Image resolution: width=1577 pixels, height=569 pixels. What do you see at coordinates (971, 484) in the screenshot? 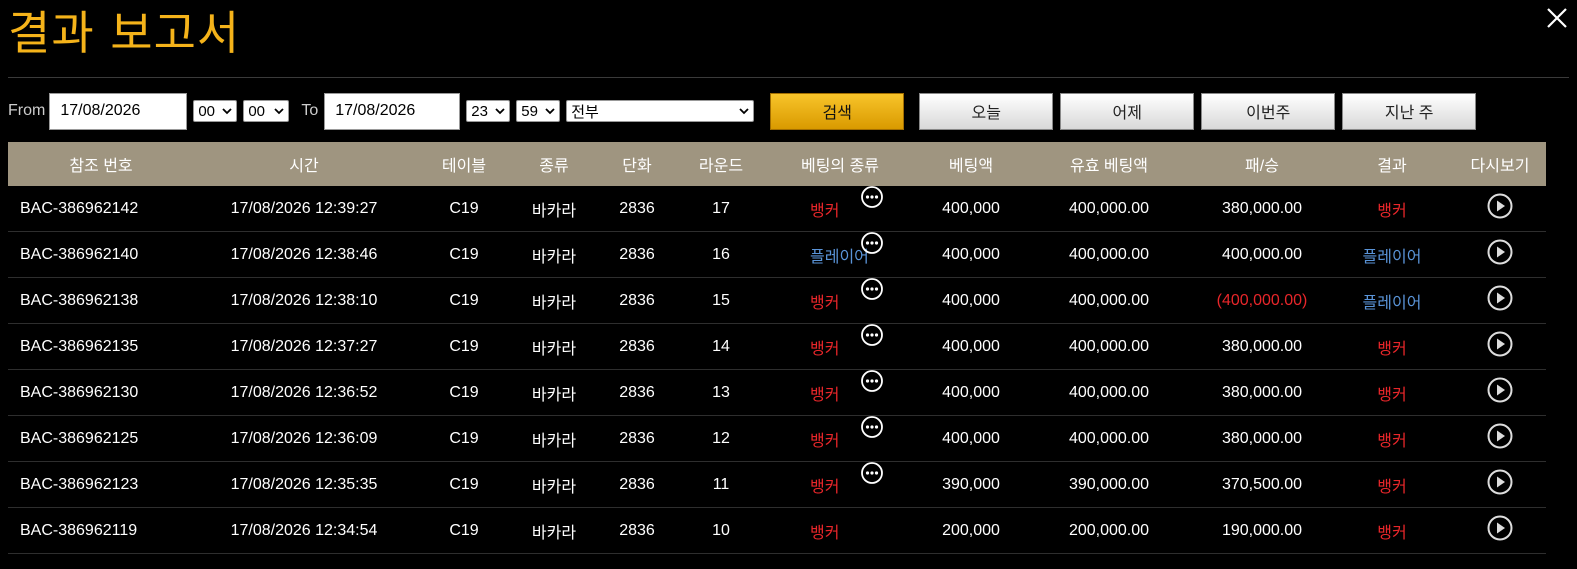
I see `bet-cell: 390,000` at bounding box center [971, 484].